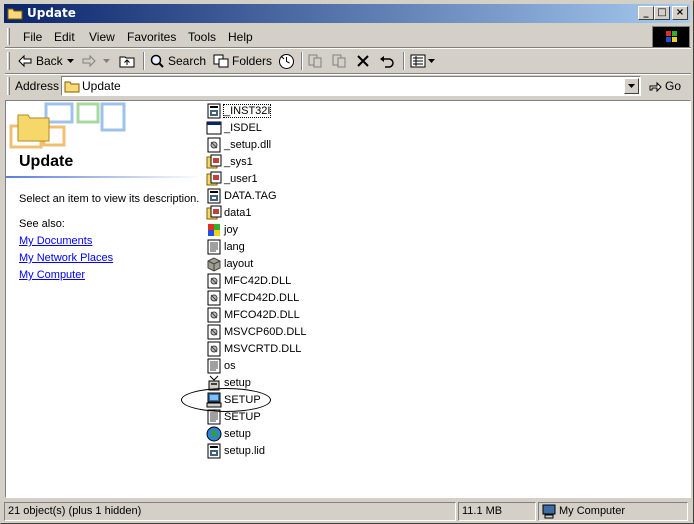 The image size is (694, 524). I want to click on file-name: setup, so click(237, 382).